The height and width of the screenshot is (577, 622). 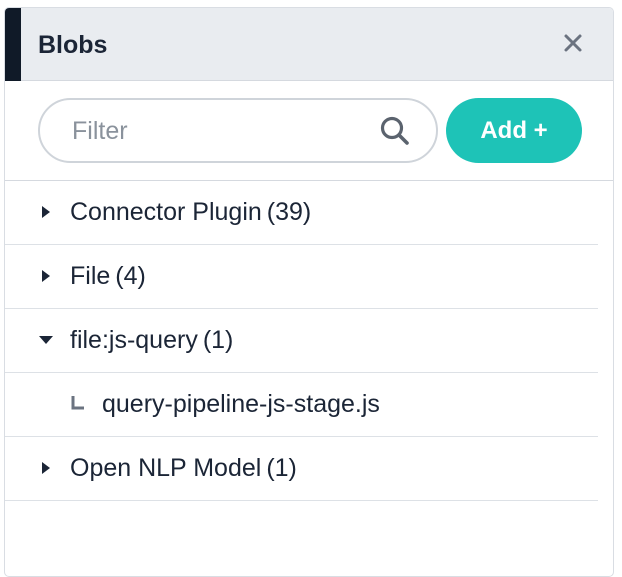 What do you see at coordinates (301, 469) in the screenshot?
I see `tree-item-open-nlp-model: Open NLP Model (1)` at bounding box center [301, 469].